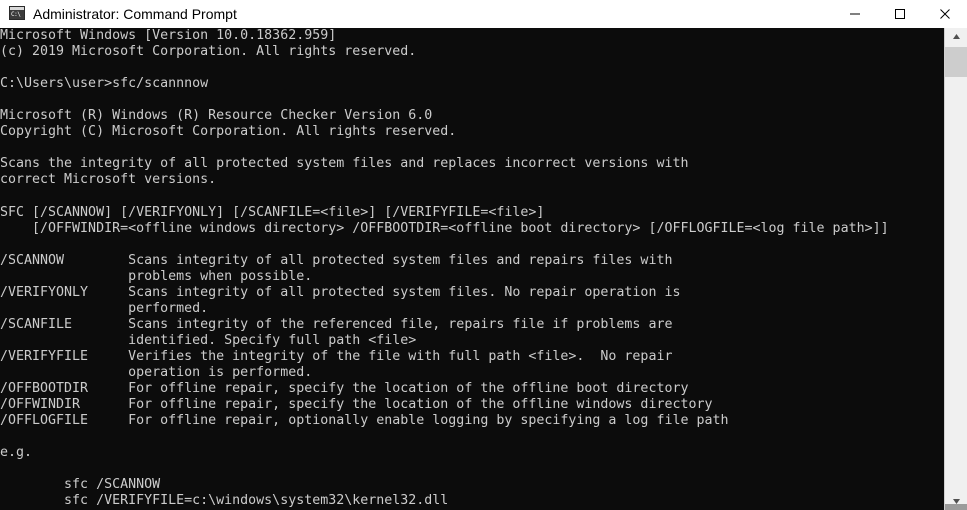 The width and height of the screenshot is (967, 510). I want to click on scrollbar-thumb, so click(956, 62).